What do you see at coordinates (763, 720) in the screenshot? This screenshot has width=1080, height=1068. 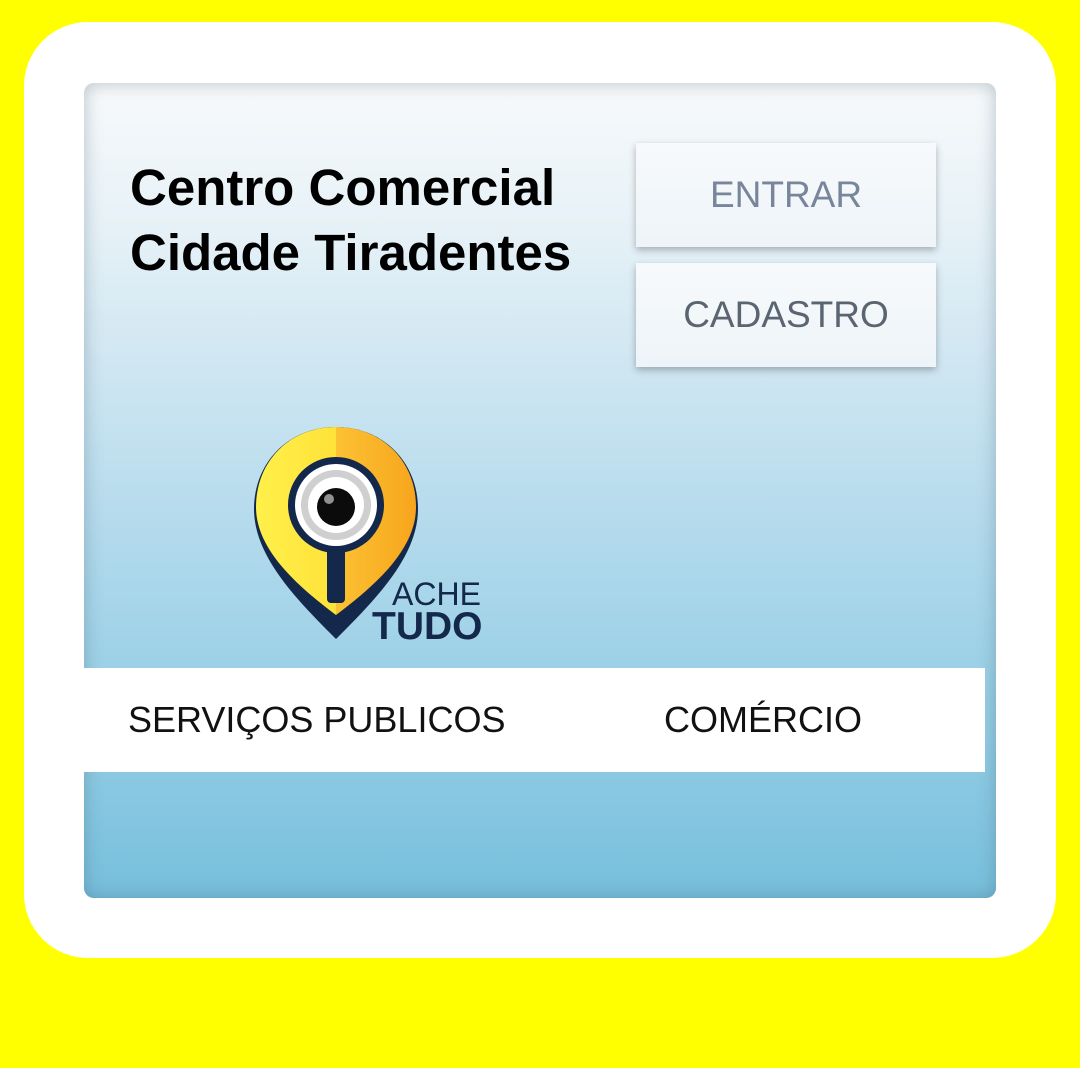 I see `tab-comercio: COMÉRCIO` at bounding box center [763, 720].